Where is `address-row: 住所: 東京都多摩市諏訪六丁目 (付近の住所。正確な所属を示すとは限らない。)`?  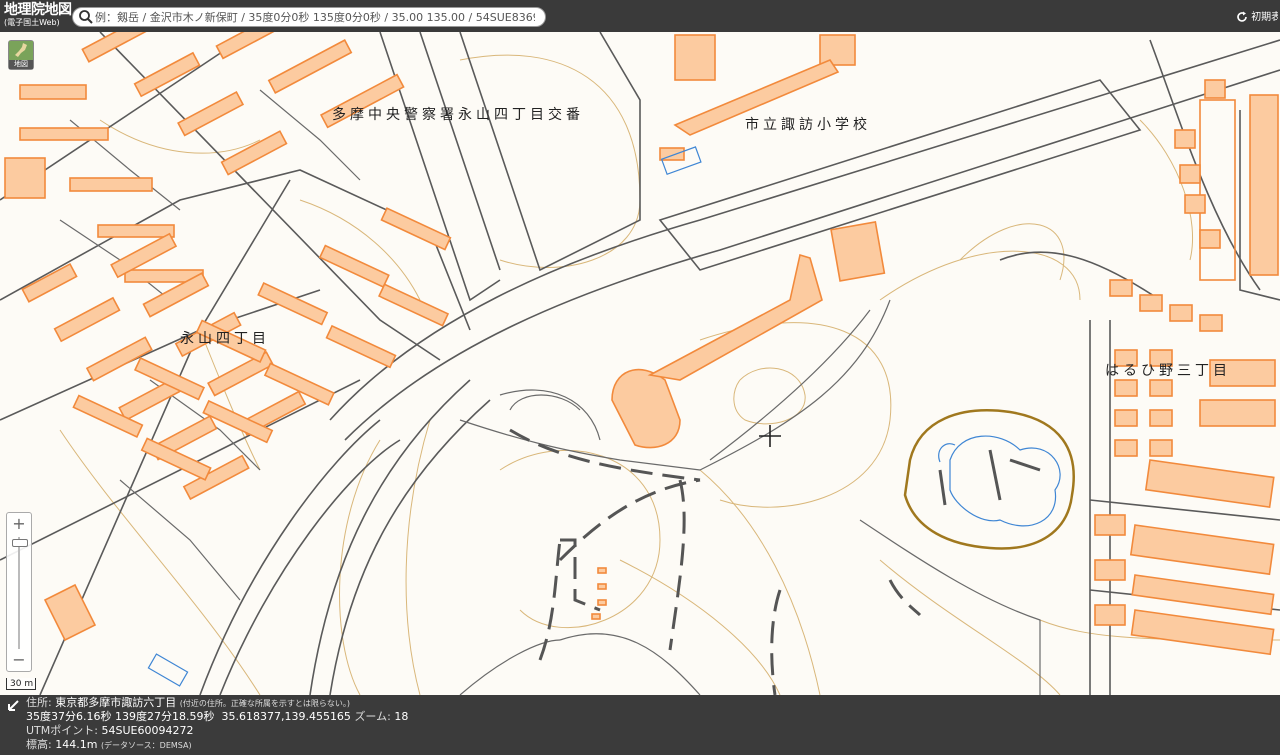 address-row: 住所: 東京都多摩市諏訪六丁目 (付近の住所。正確な所属を示すとは限らない。) is located at coordinates (188, 703).